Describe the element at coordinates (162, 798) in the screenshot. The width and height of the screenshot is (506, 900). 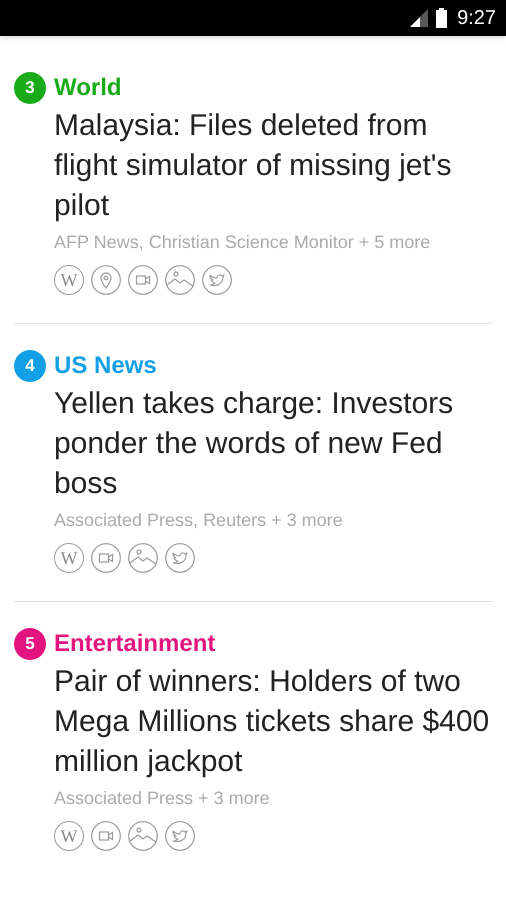
I see `sources-text: Associated Press + 3 more` at that location.